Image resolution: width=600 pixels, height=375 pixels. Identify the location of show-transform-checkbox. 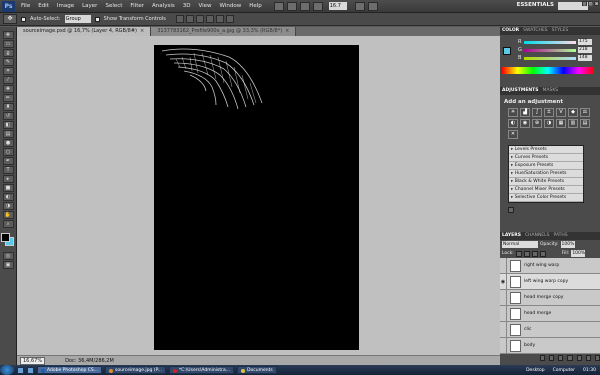
(97, 19).